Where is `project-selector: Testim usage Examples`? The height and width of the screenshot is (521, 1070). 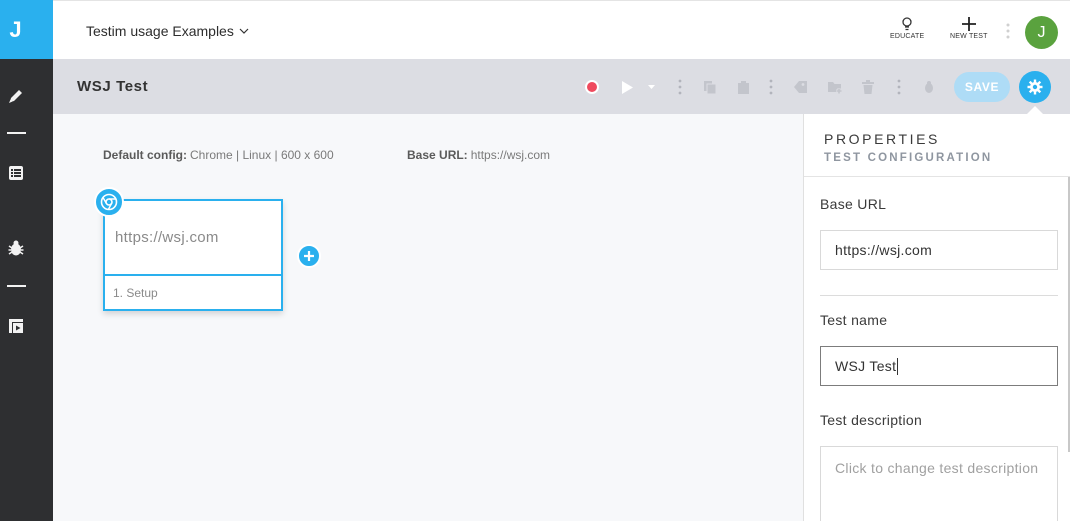 project-selector: Testim usage Examples is located at coordinates (167, 31).